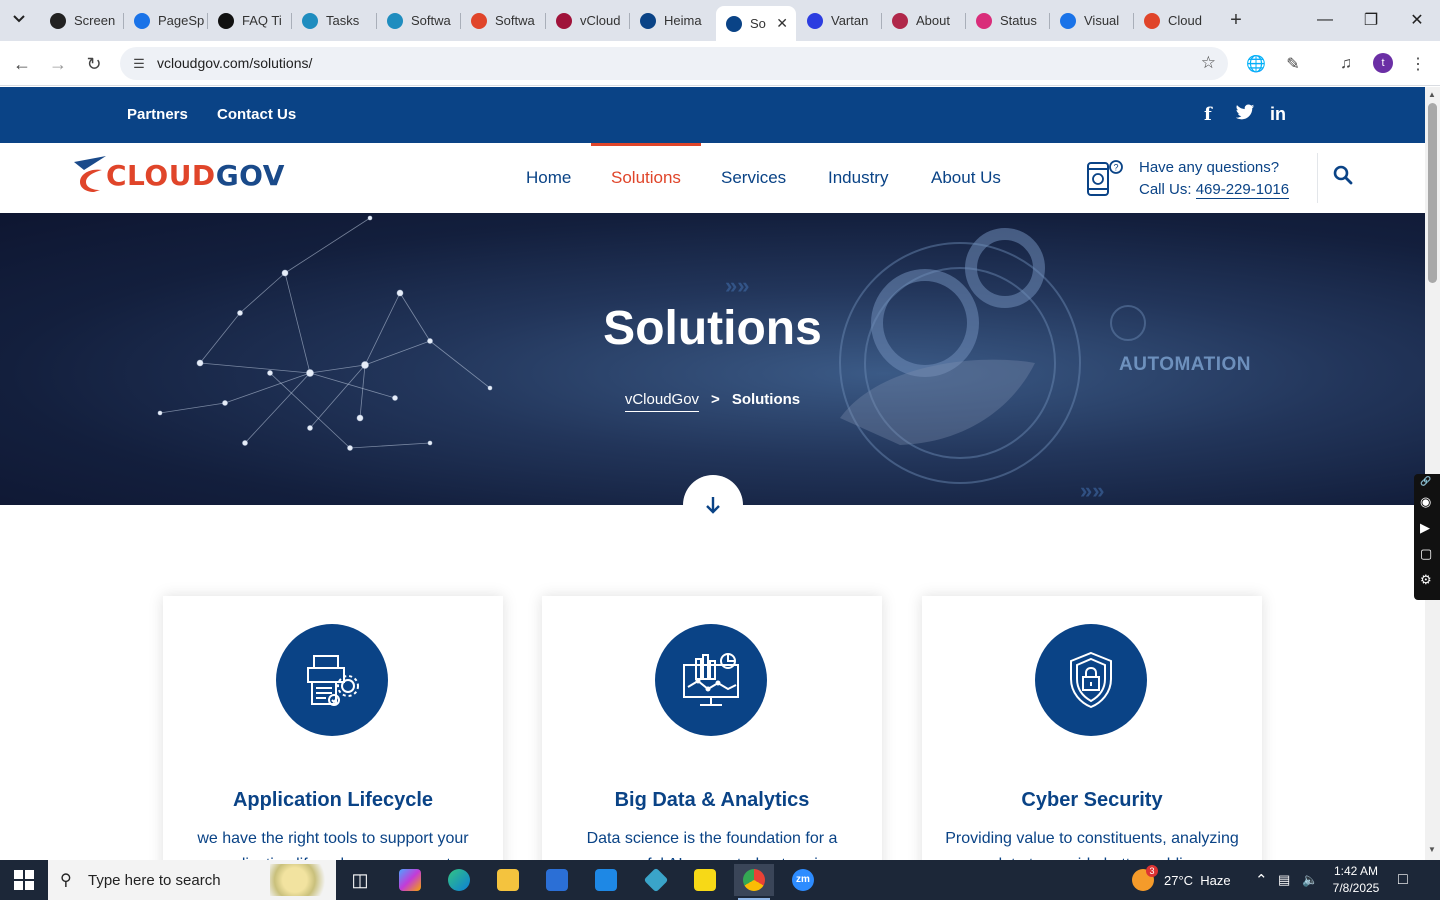  I want to click on profile-avatar: t, so click(1383, 63).